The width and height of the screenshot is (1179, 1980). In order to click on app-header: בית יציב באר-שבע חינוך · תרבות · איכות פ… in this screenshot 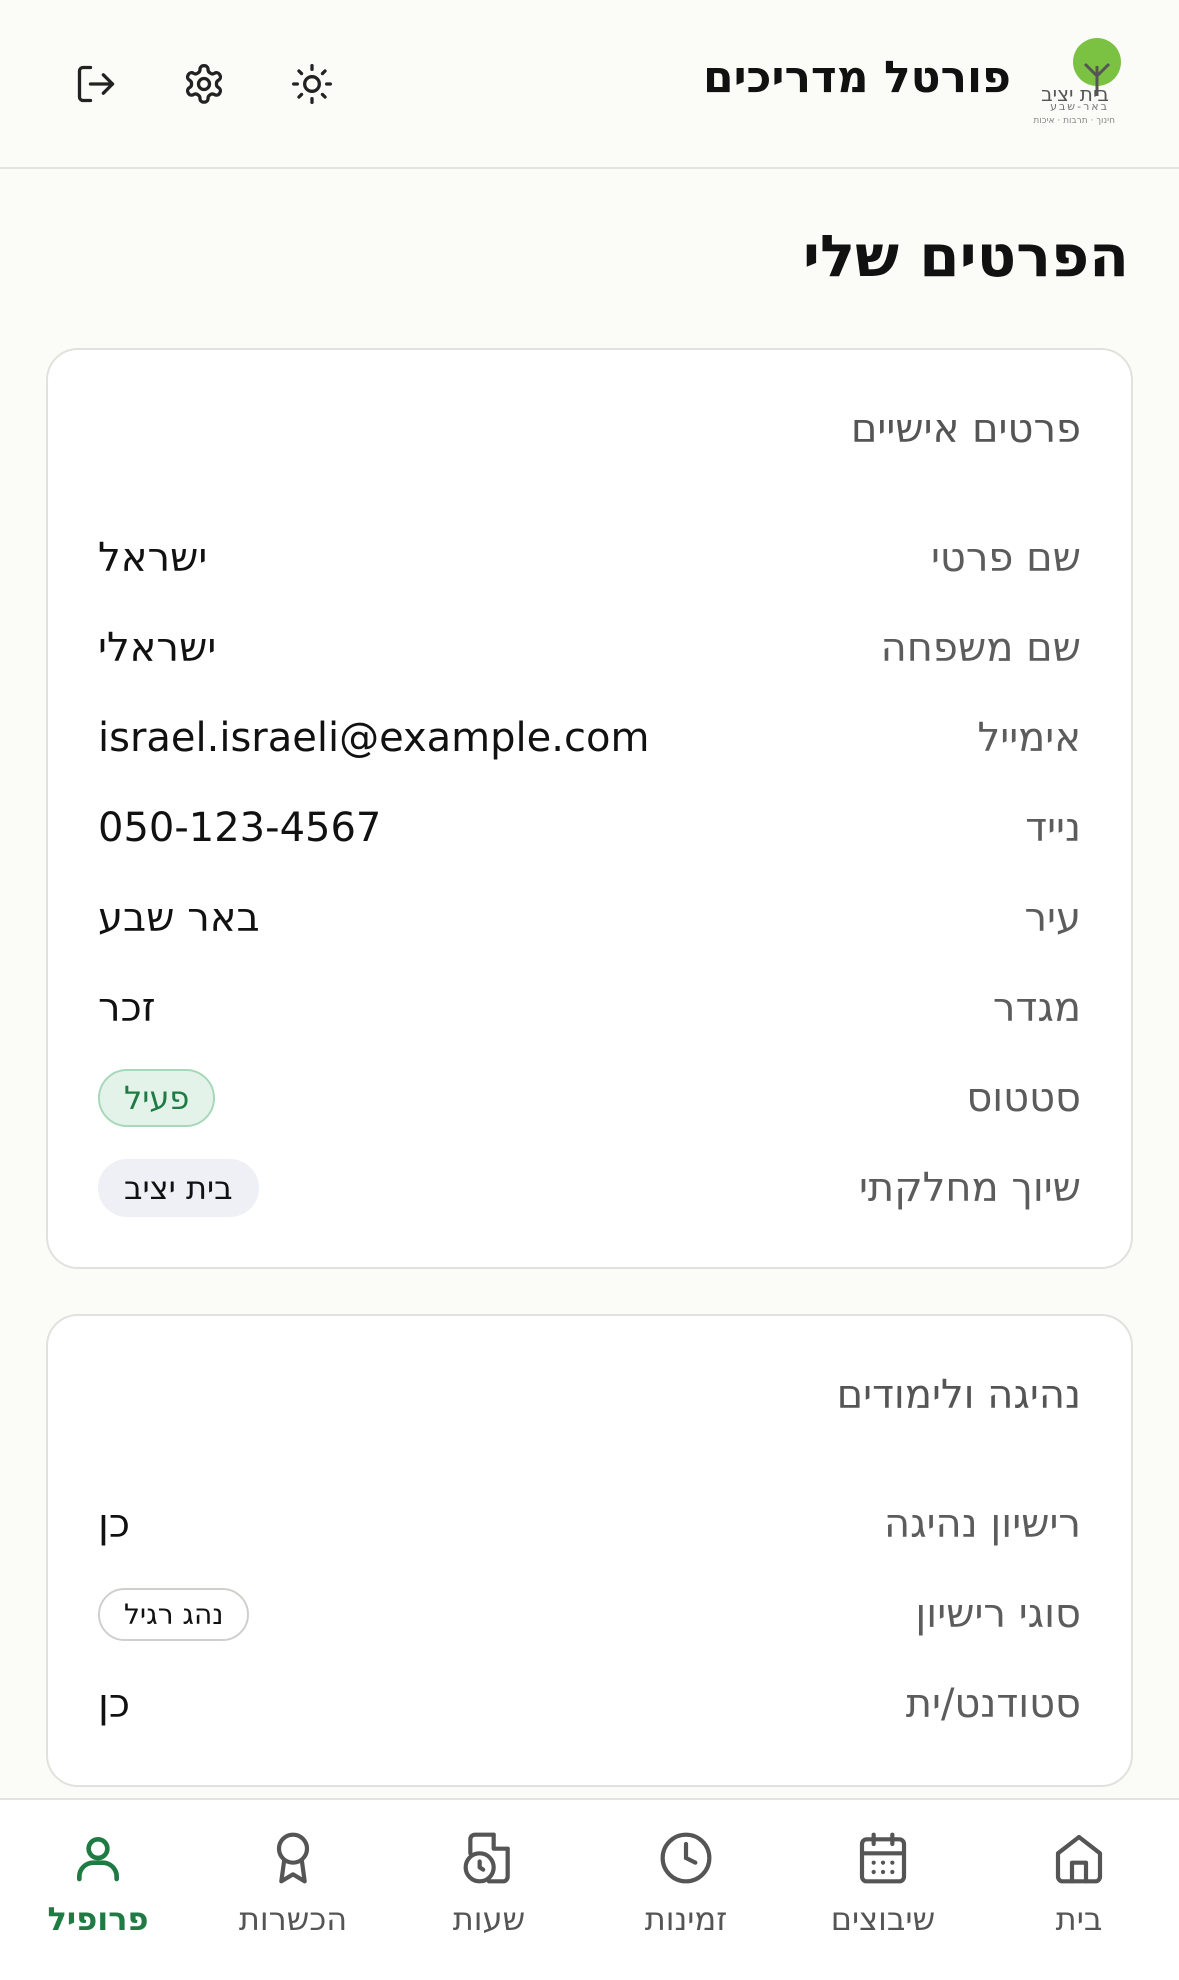, I will do `click(589, 84)`.